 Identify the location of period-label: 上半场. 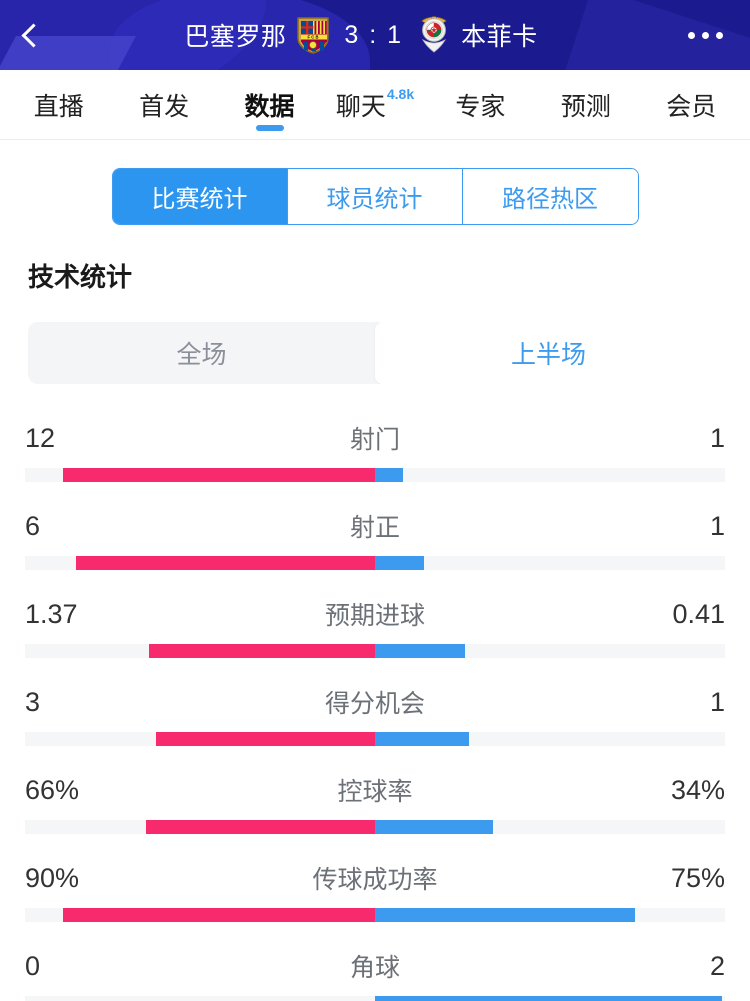
(548, 355).